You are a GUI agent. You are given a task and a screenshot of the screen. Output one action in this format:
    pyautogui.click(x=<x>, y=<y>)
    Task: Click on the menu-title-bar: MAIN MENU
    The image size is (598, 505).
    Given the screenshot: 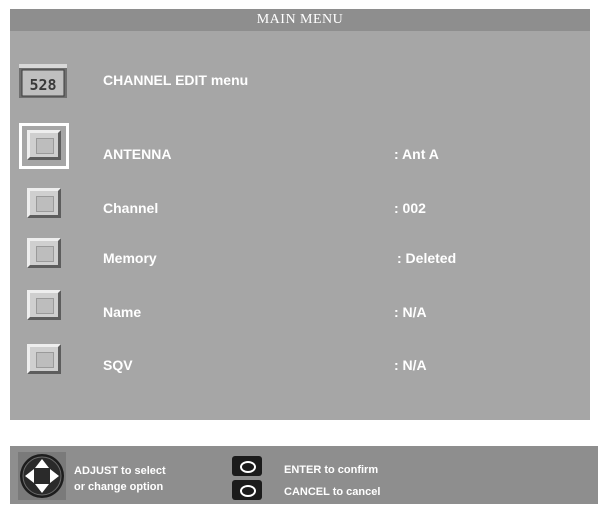 What is the action you would take?
    pyautogui.click(x=300, y=20)
    